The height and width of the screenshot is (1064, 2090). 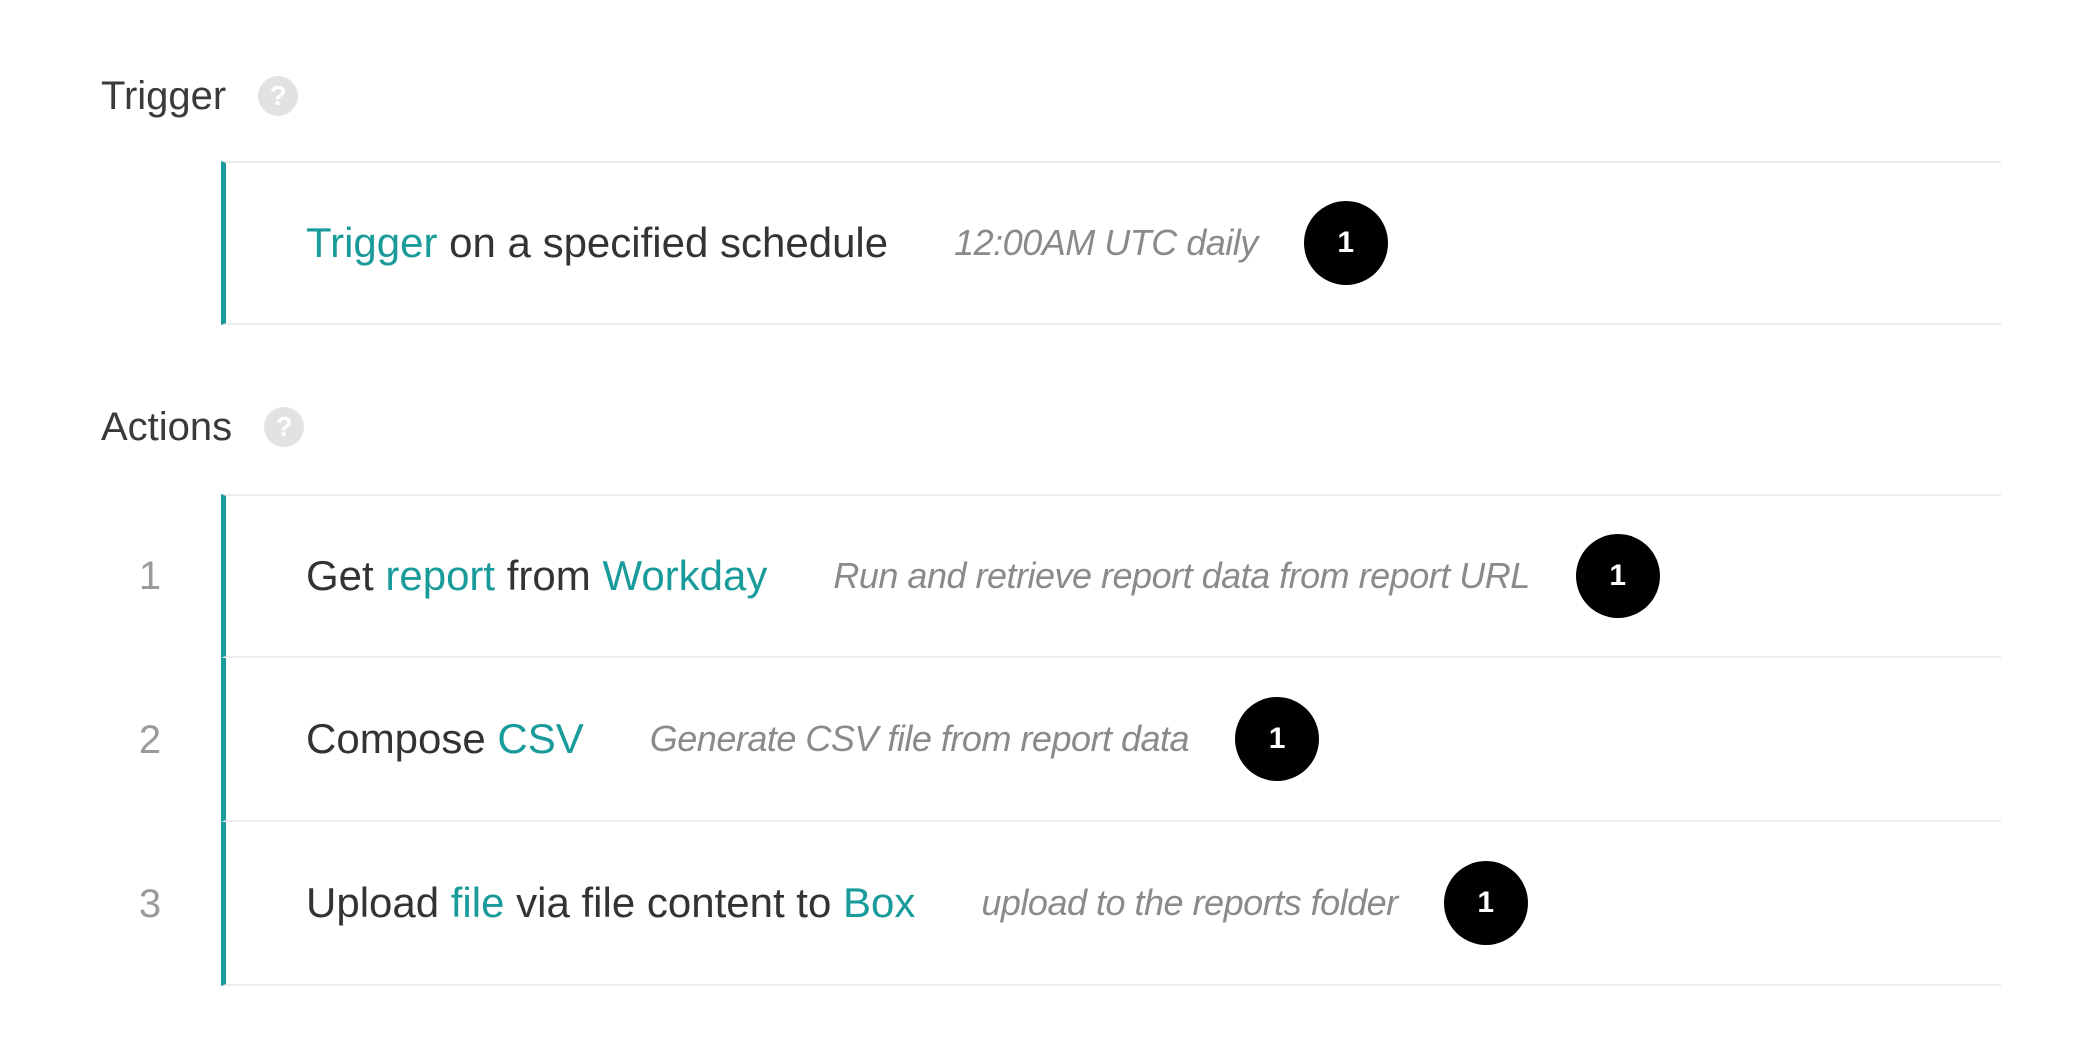 What do you see at coordinates (167, 426) in the screenshot?
I see `actions-heading: Actions` at bounding box center [167, 426].